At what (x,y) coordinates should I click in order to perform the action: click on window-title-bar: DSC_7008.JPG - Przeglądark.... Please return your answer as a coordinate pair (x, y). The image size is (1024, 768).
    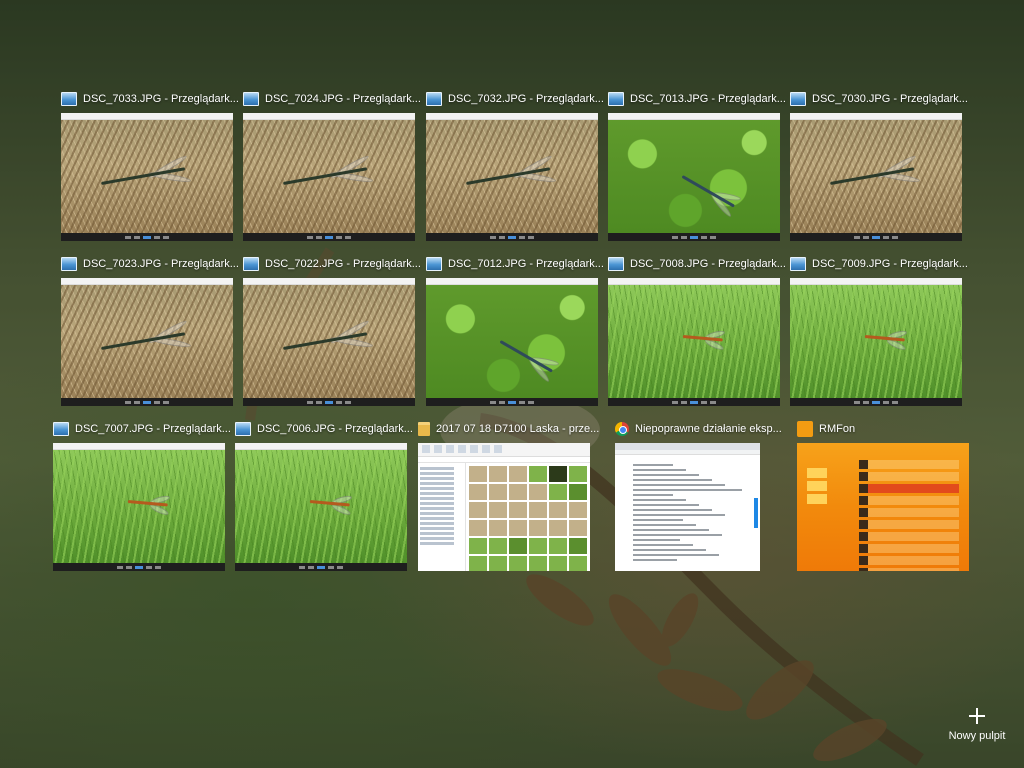
    Looking at the image, I should click on (697, 264).